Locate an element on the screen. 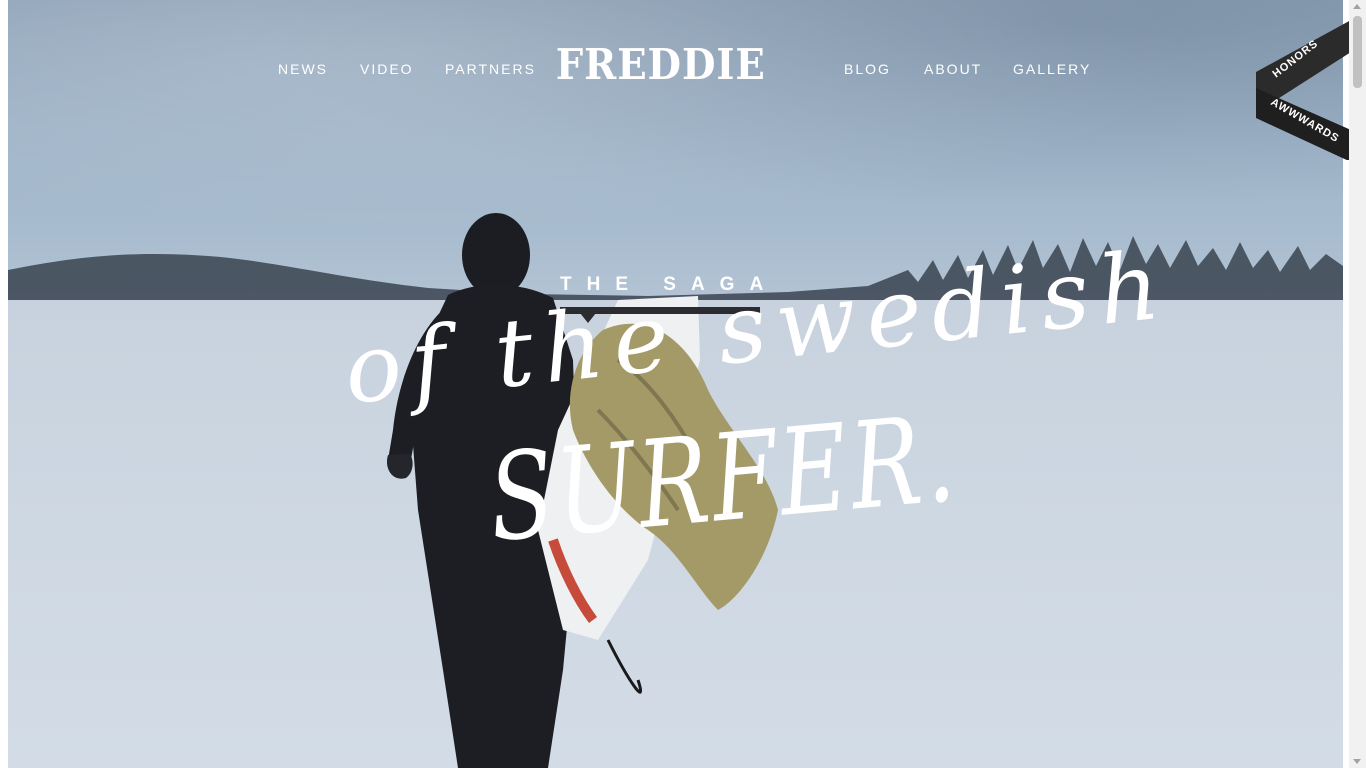 Image resolution: width=1366 pixels, height=768 pixels. nav-gallery: GALLERY is located at coordinates (1052, 69).